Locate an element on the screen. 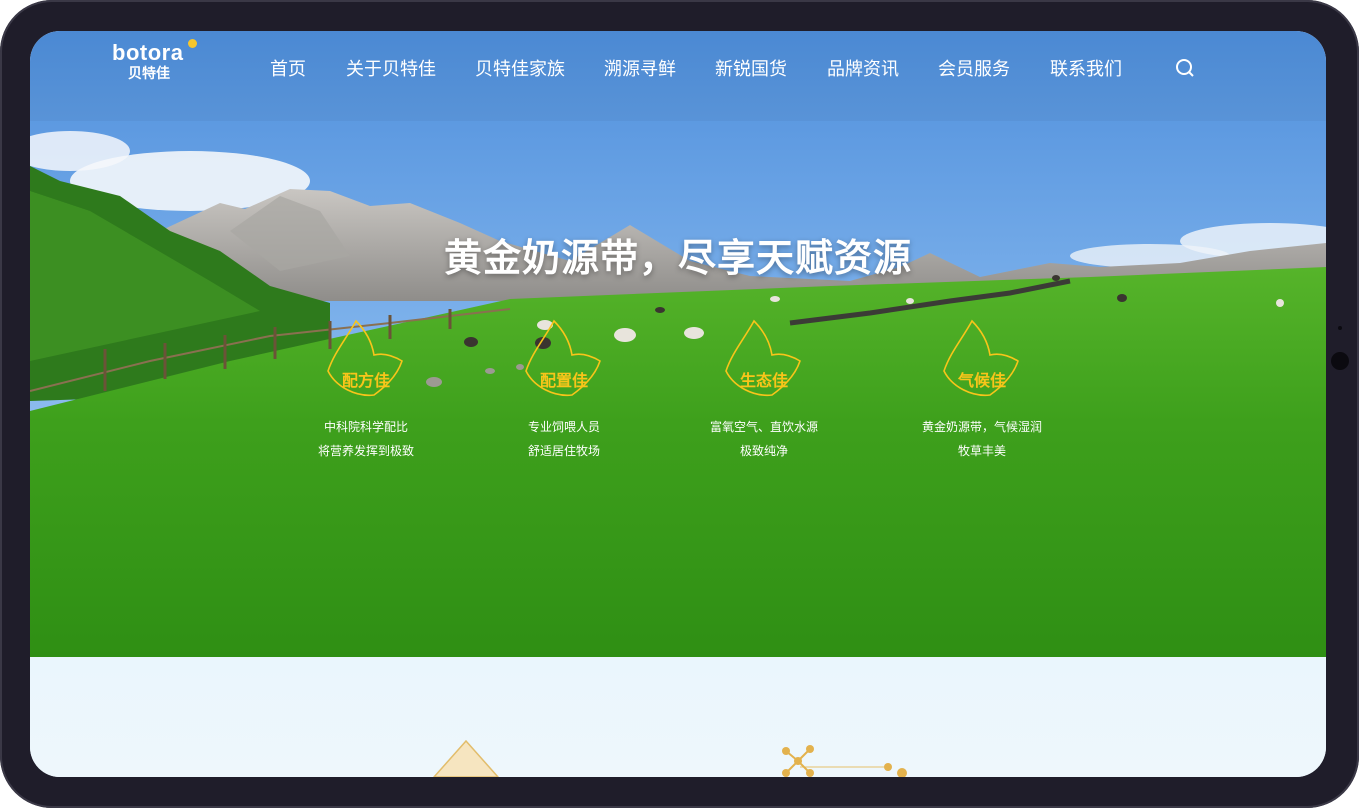  hero-headline: 黄金奶源带，尽享天赋资源 is located at coordinates (677, 259).